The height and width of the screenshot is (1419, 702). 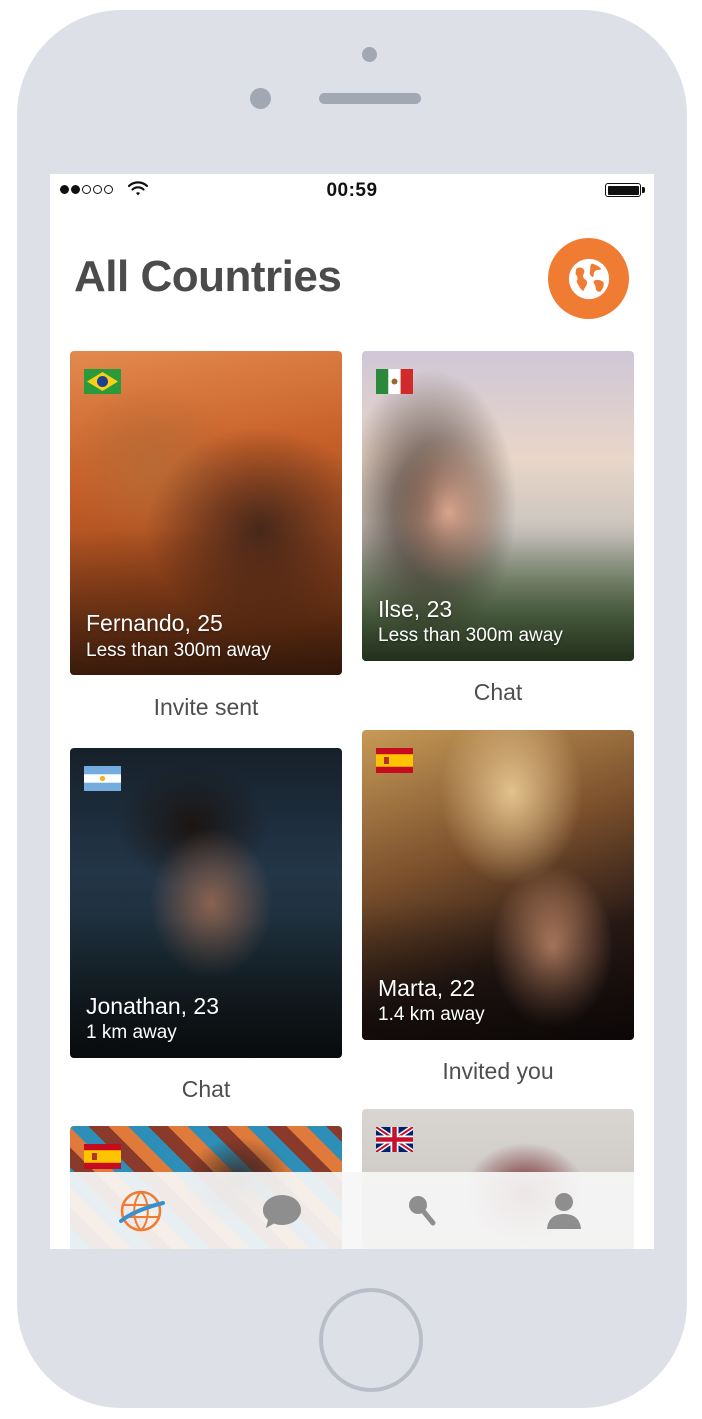 What do you see at coordinates (427, 988) in the screenshot?
I see `profile-name-age: Marta, 22` at bounding box center [427, 988].